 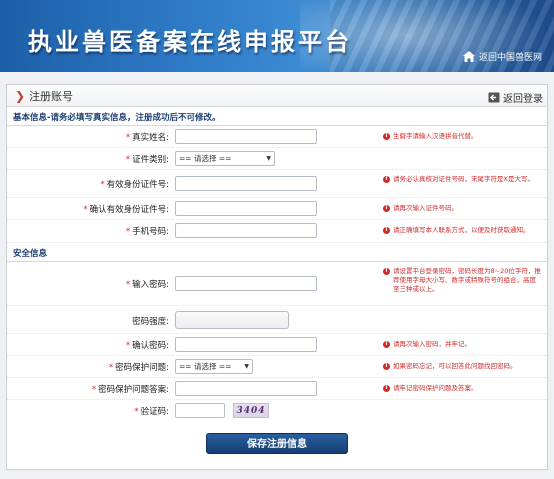 I want to click on row-phone: * 手机号码: i 请正确填写本人联系方式，以便及时获取通知。, so click(x=277, y=231).